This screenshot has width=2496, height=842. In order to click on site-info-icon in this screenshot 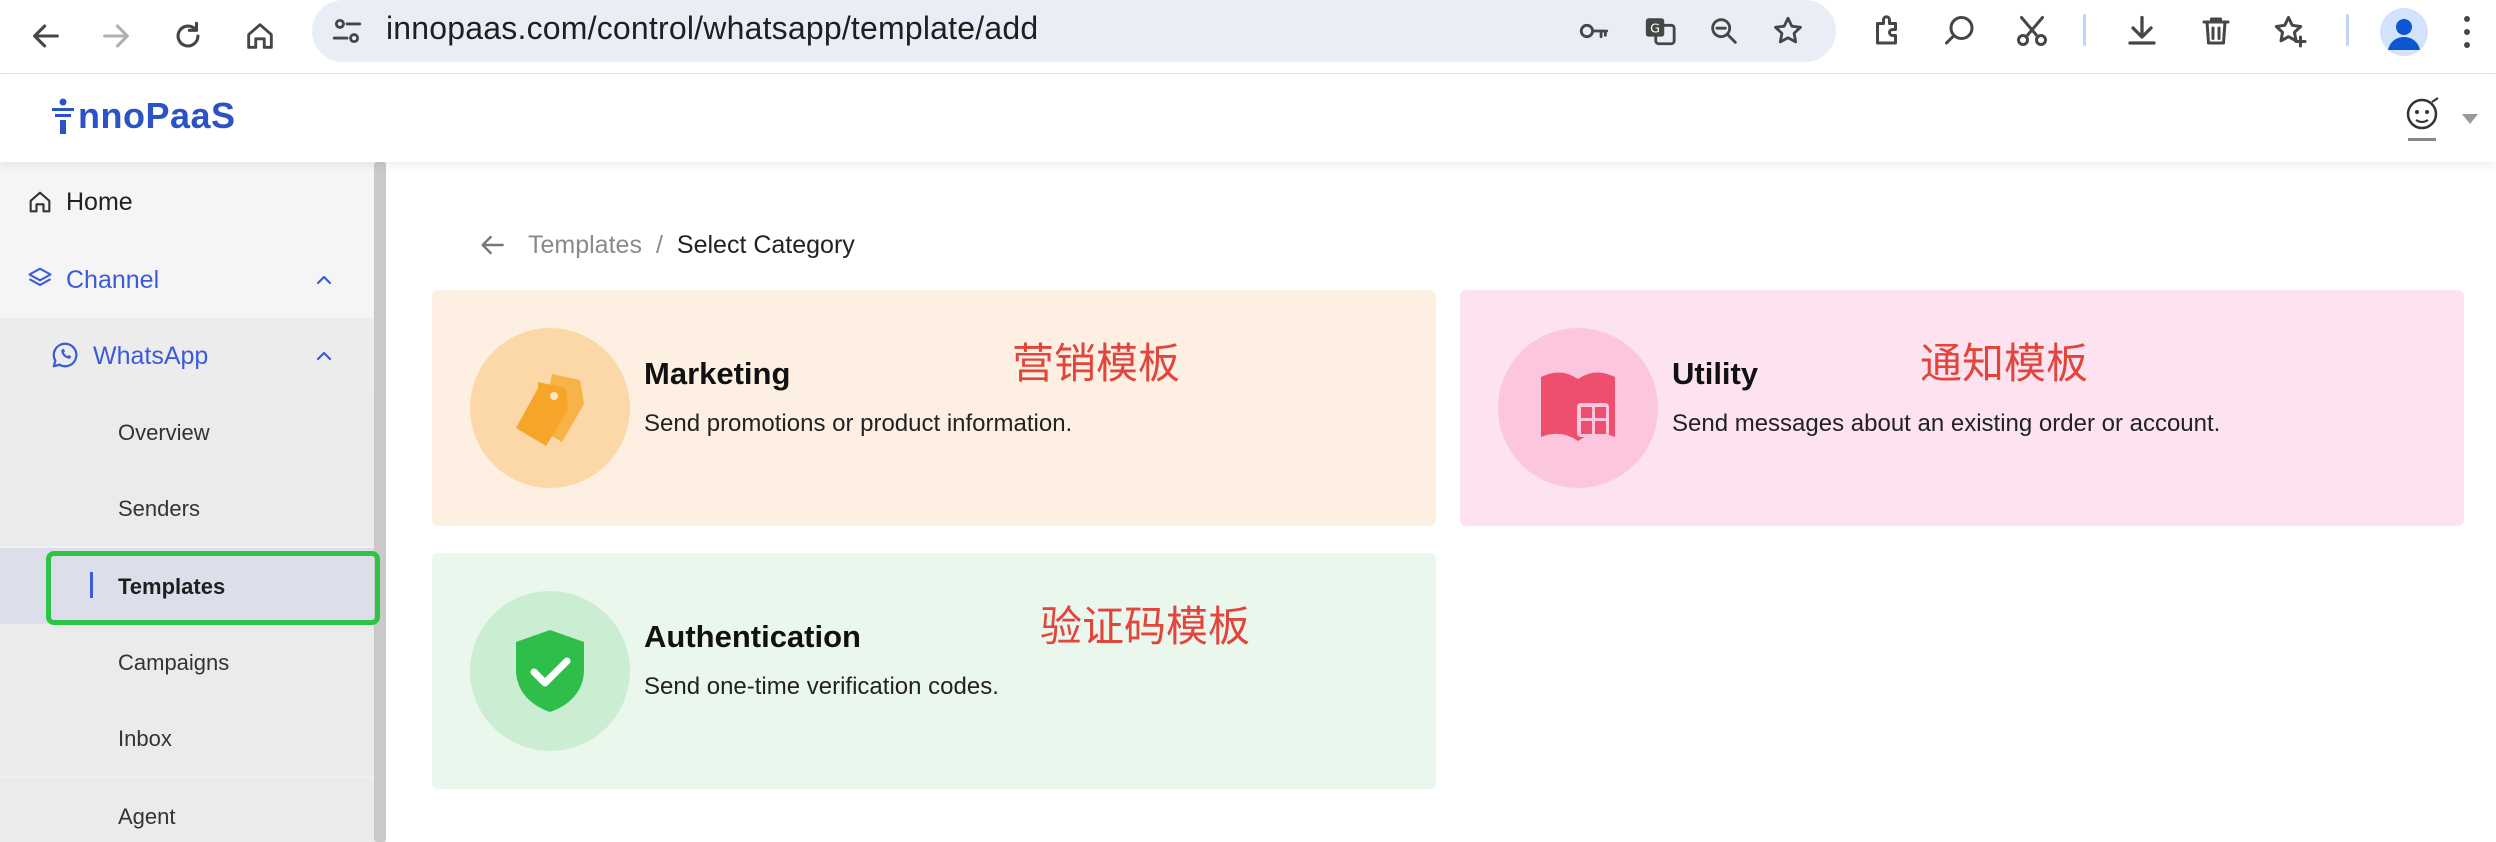, I will do `click(347, 31)`.